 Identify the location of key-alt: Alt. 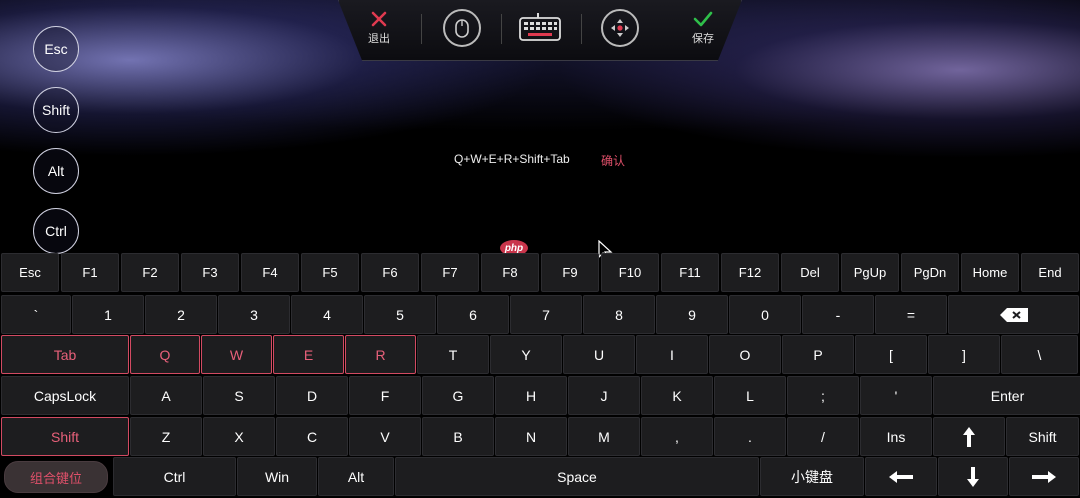
(356, 476).